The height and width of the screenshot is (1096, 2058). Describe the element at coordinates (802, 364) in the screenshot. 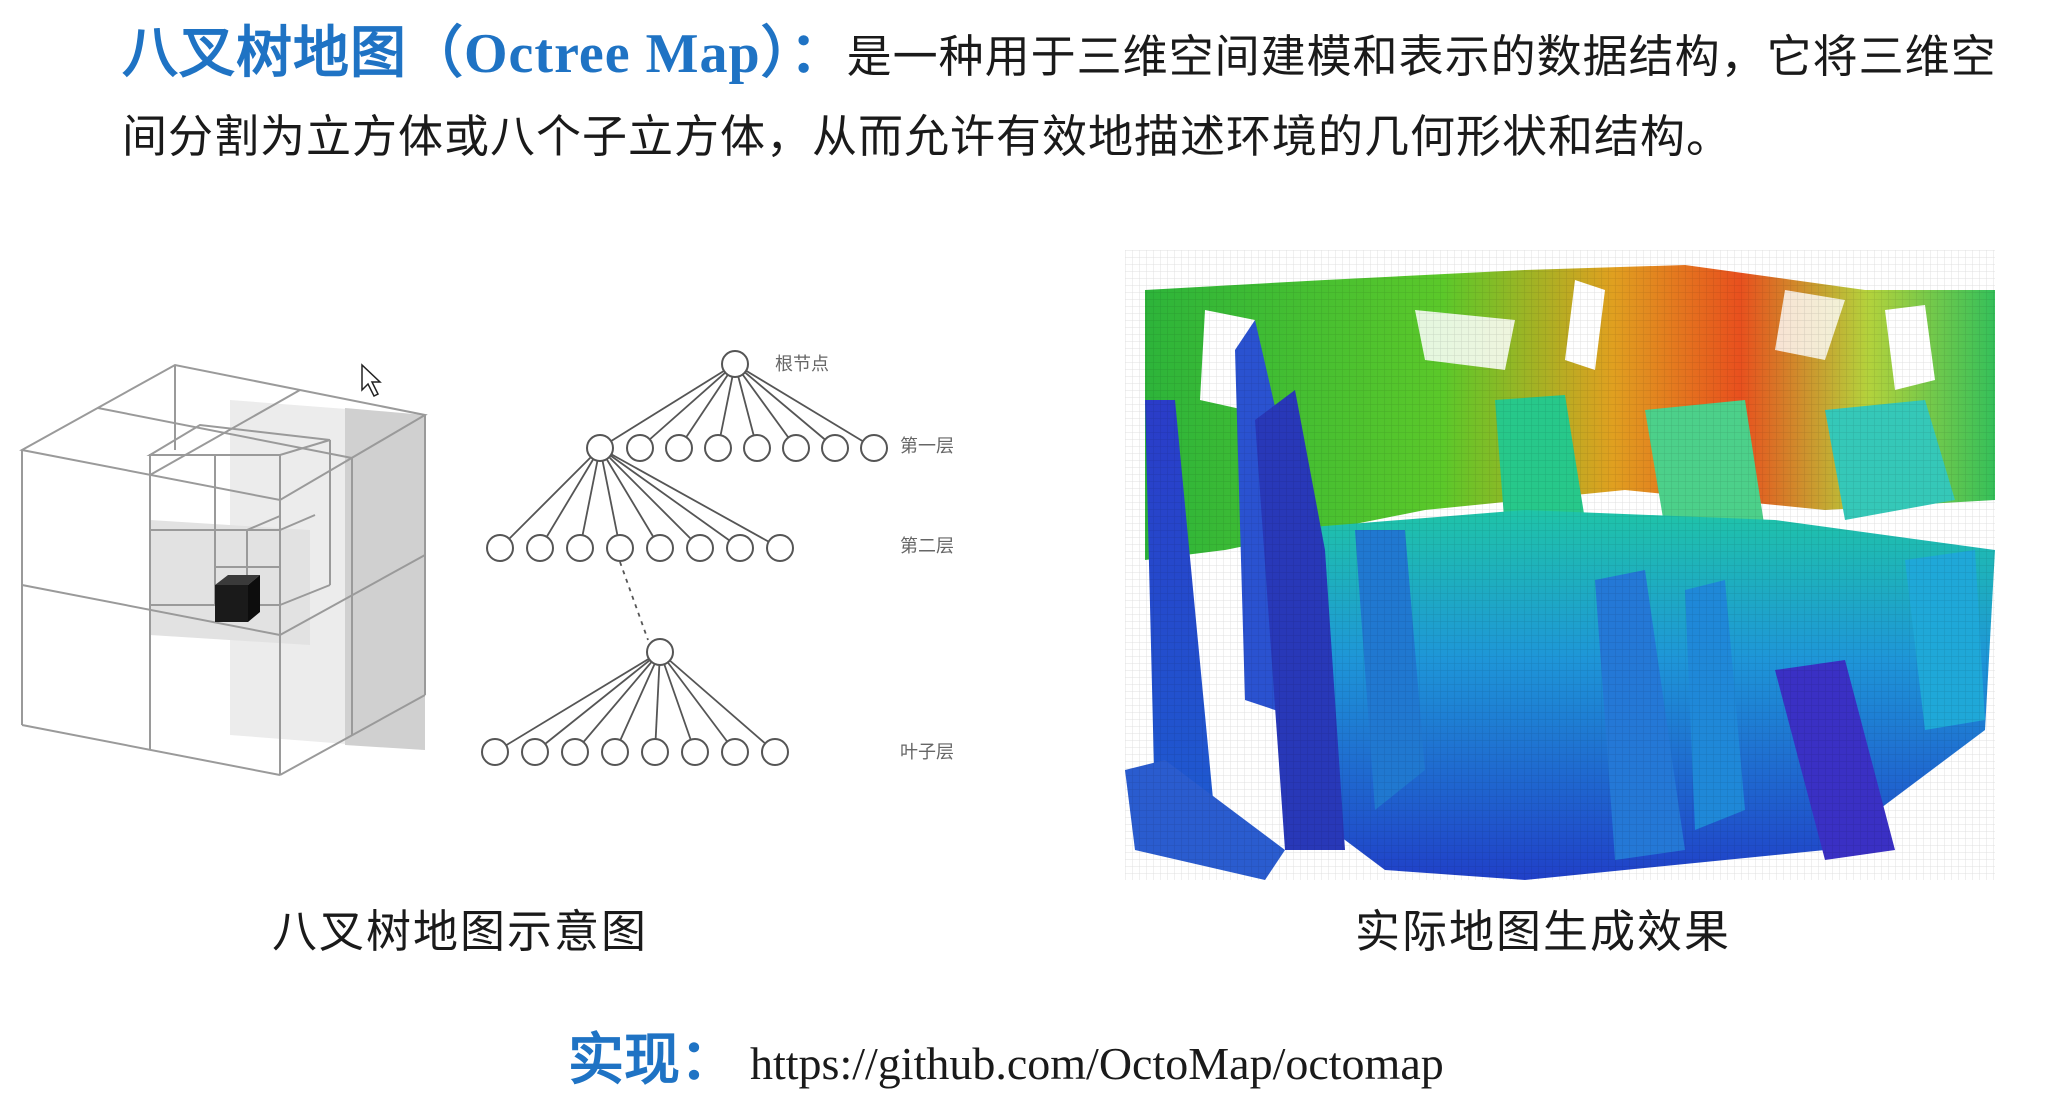

I see `label-root: 根节点` at that location.